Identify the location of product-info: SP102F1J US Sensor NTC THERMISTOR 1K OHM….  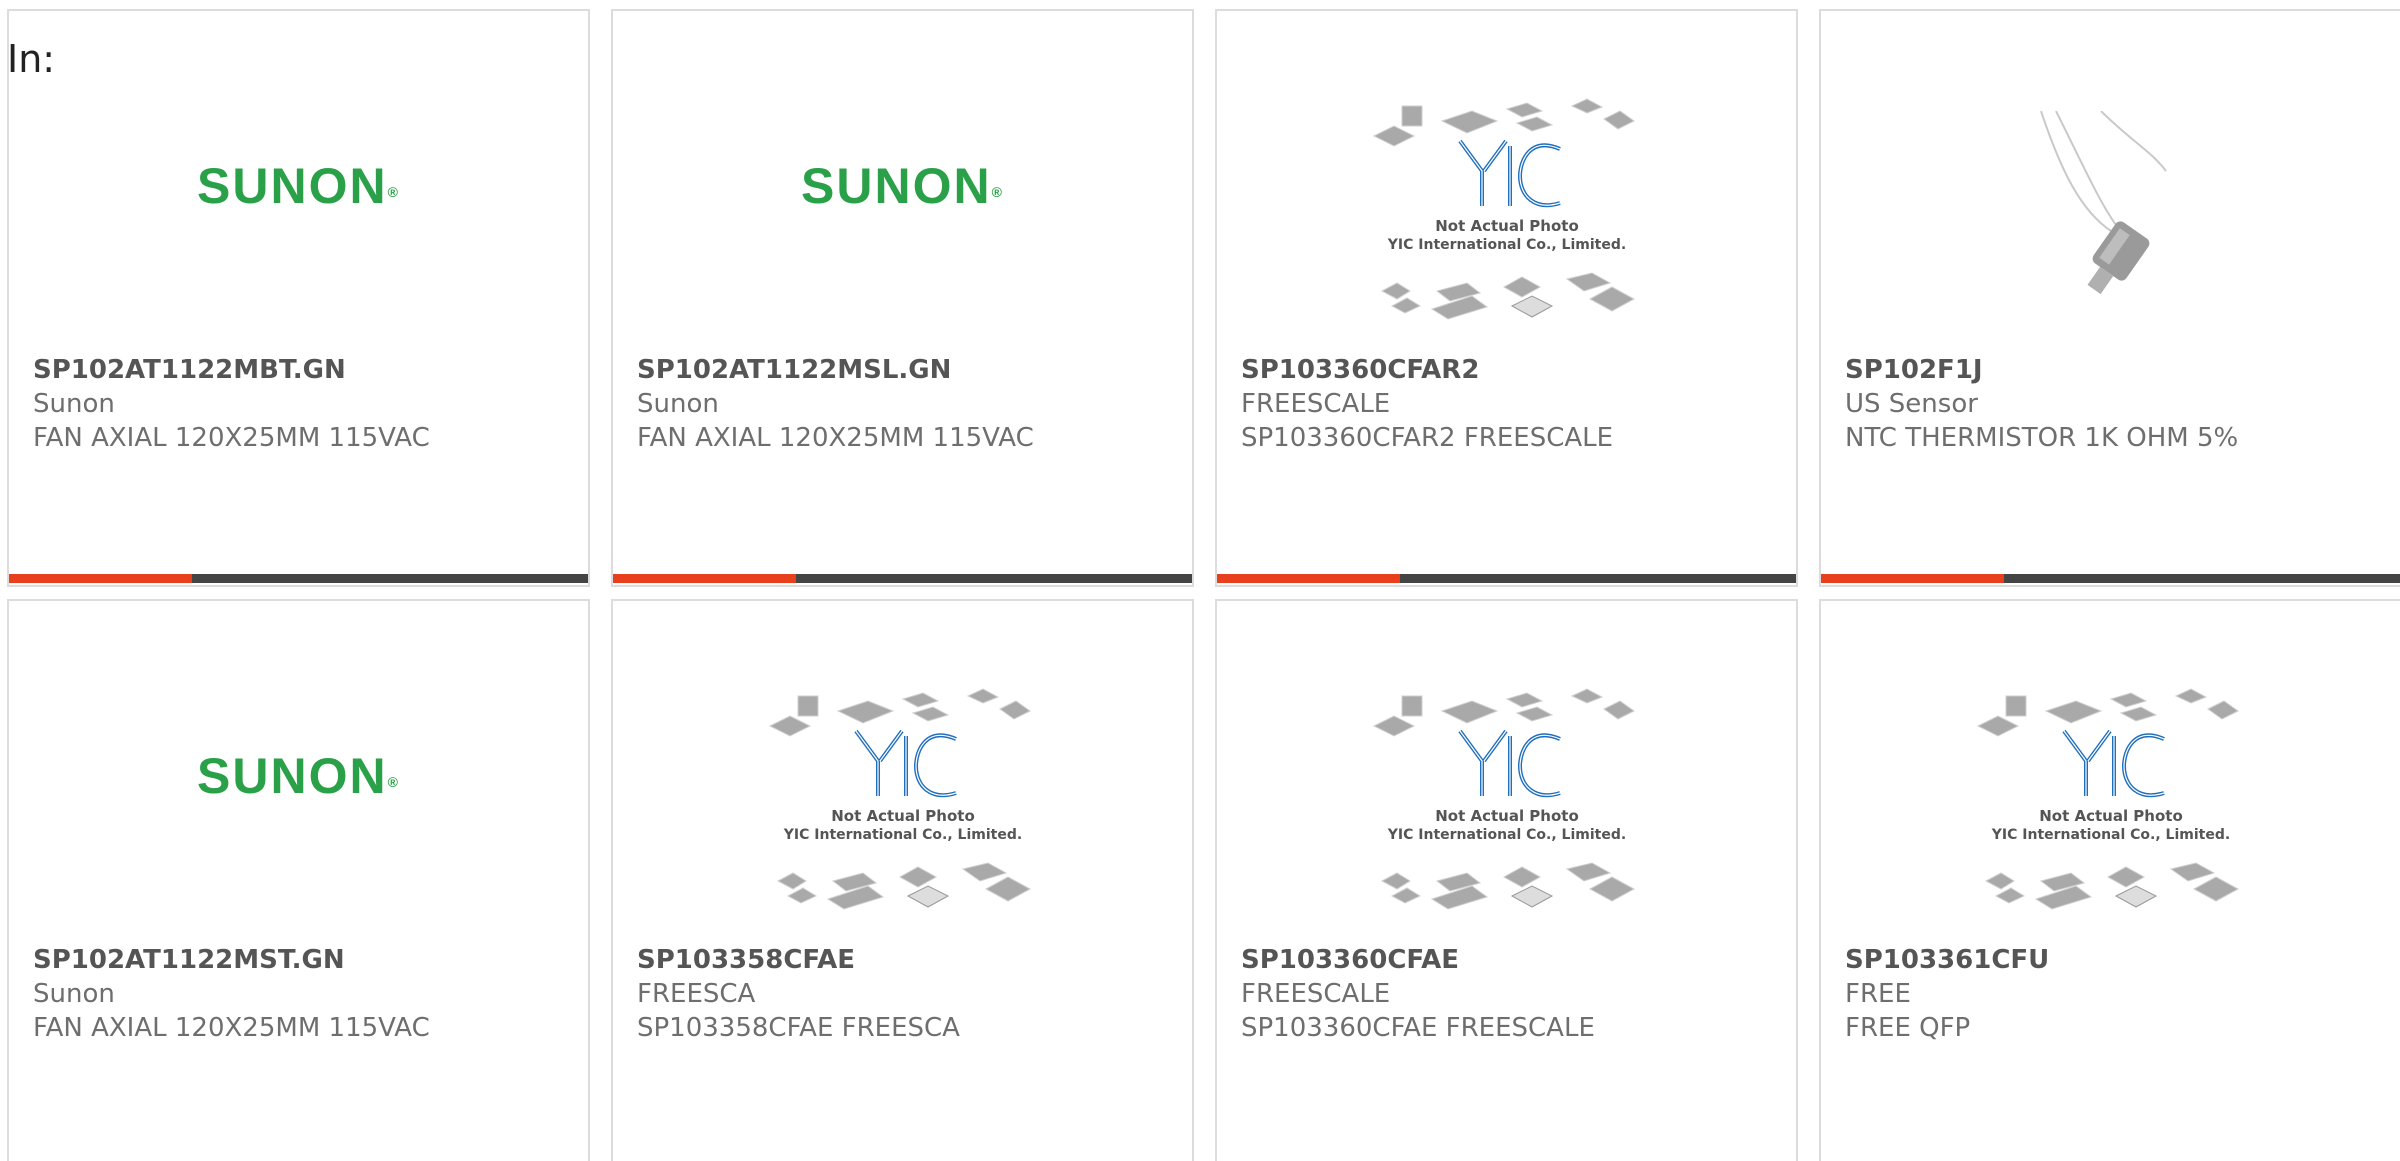
(2112, 404).